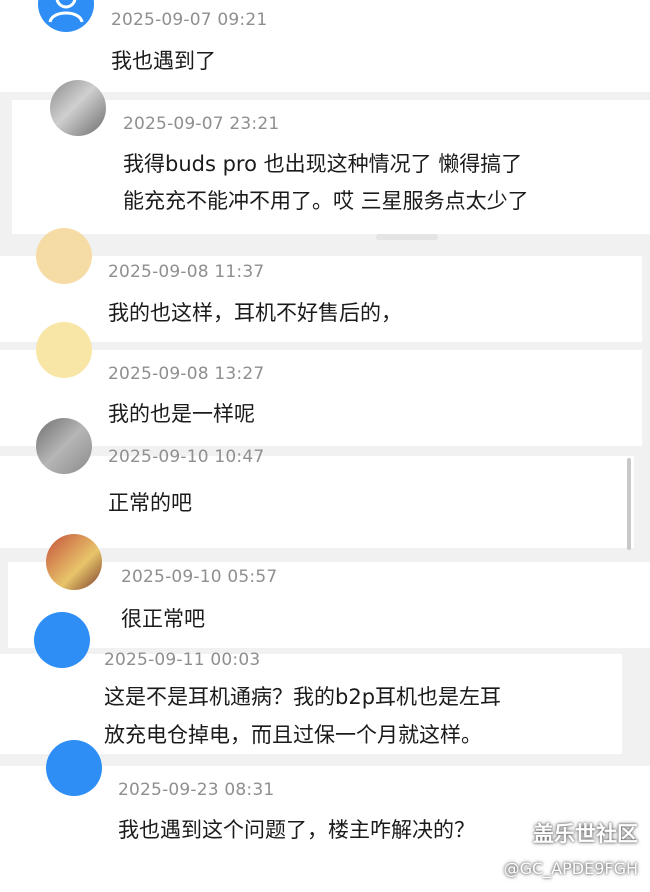  What do you see at coordinates (326, 201) in the screenshot?
I see `comment-text: 能充充不能冲不用了。哎 三星服务点太少了` at bounding box center [326, 201].